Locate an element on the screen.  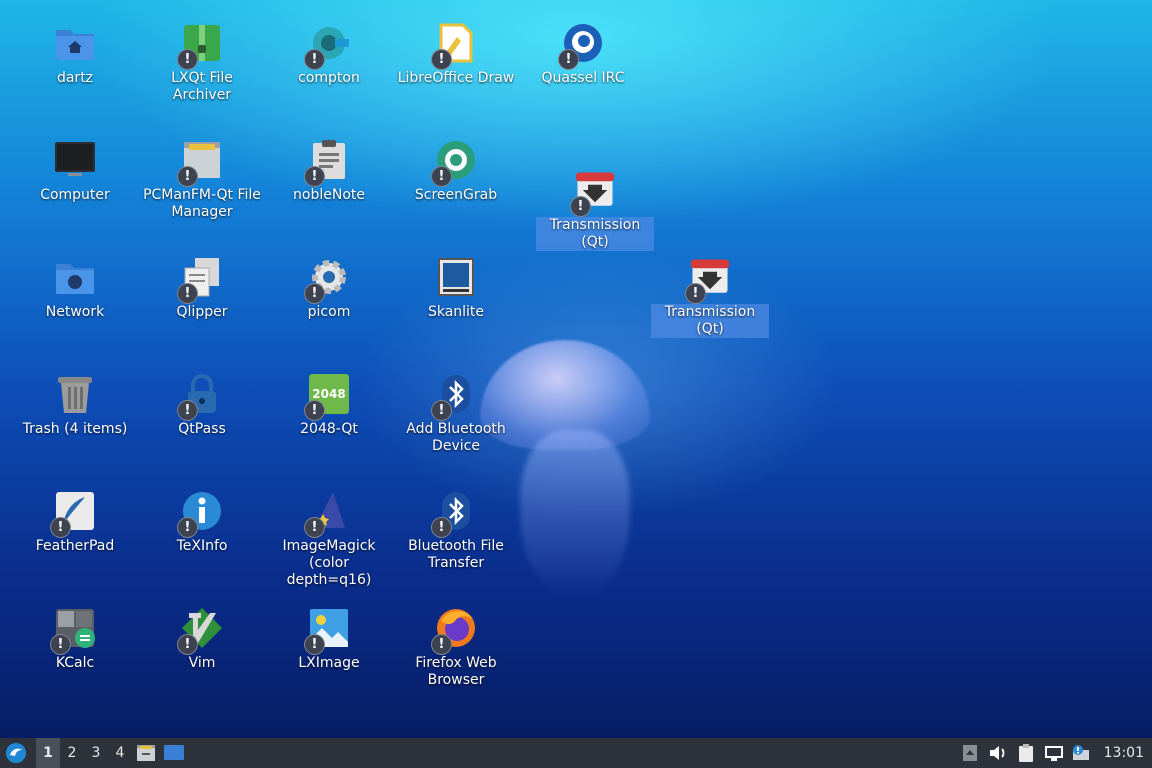
desktop-icon-lxqt-file-archiver: ! LXQt File Archiver is located at coordinates (202, 63).